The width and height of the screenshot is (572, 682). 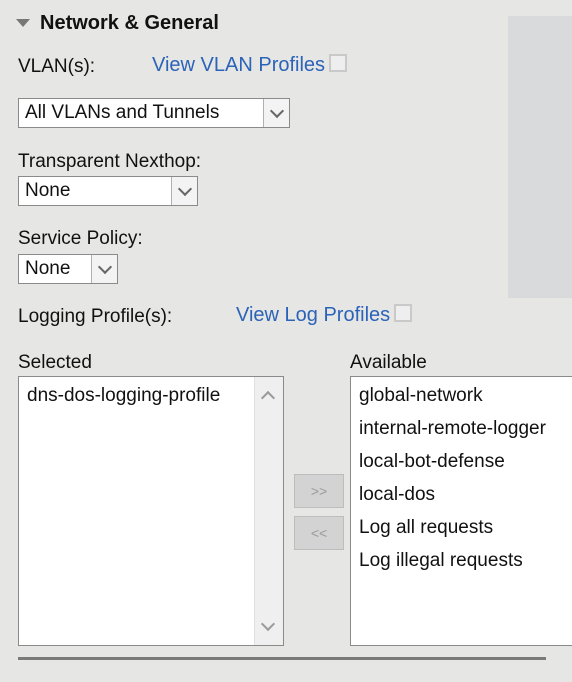 I want to click on remove-profile-button: <<, so click(x=319, y=533).